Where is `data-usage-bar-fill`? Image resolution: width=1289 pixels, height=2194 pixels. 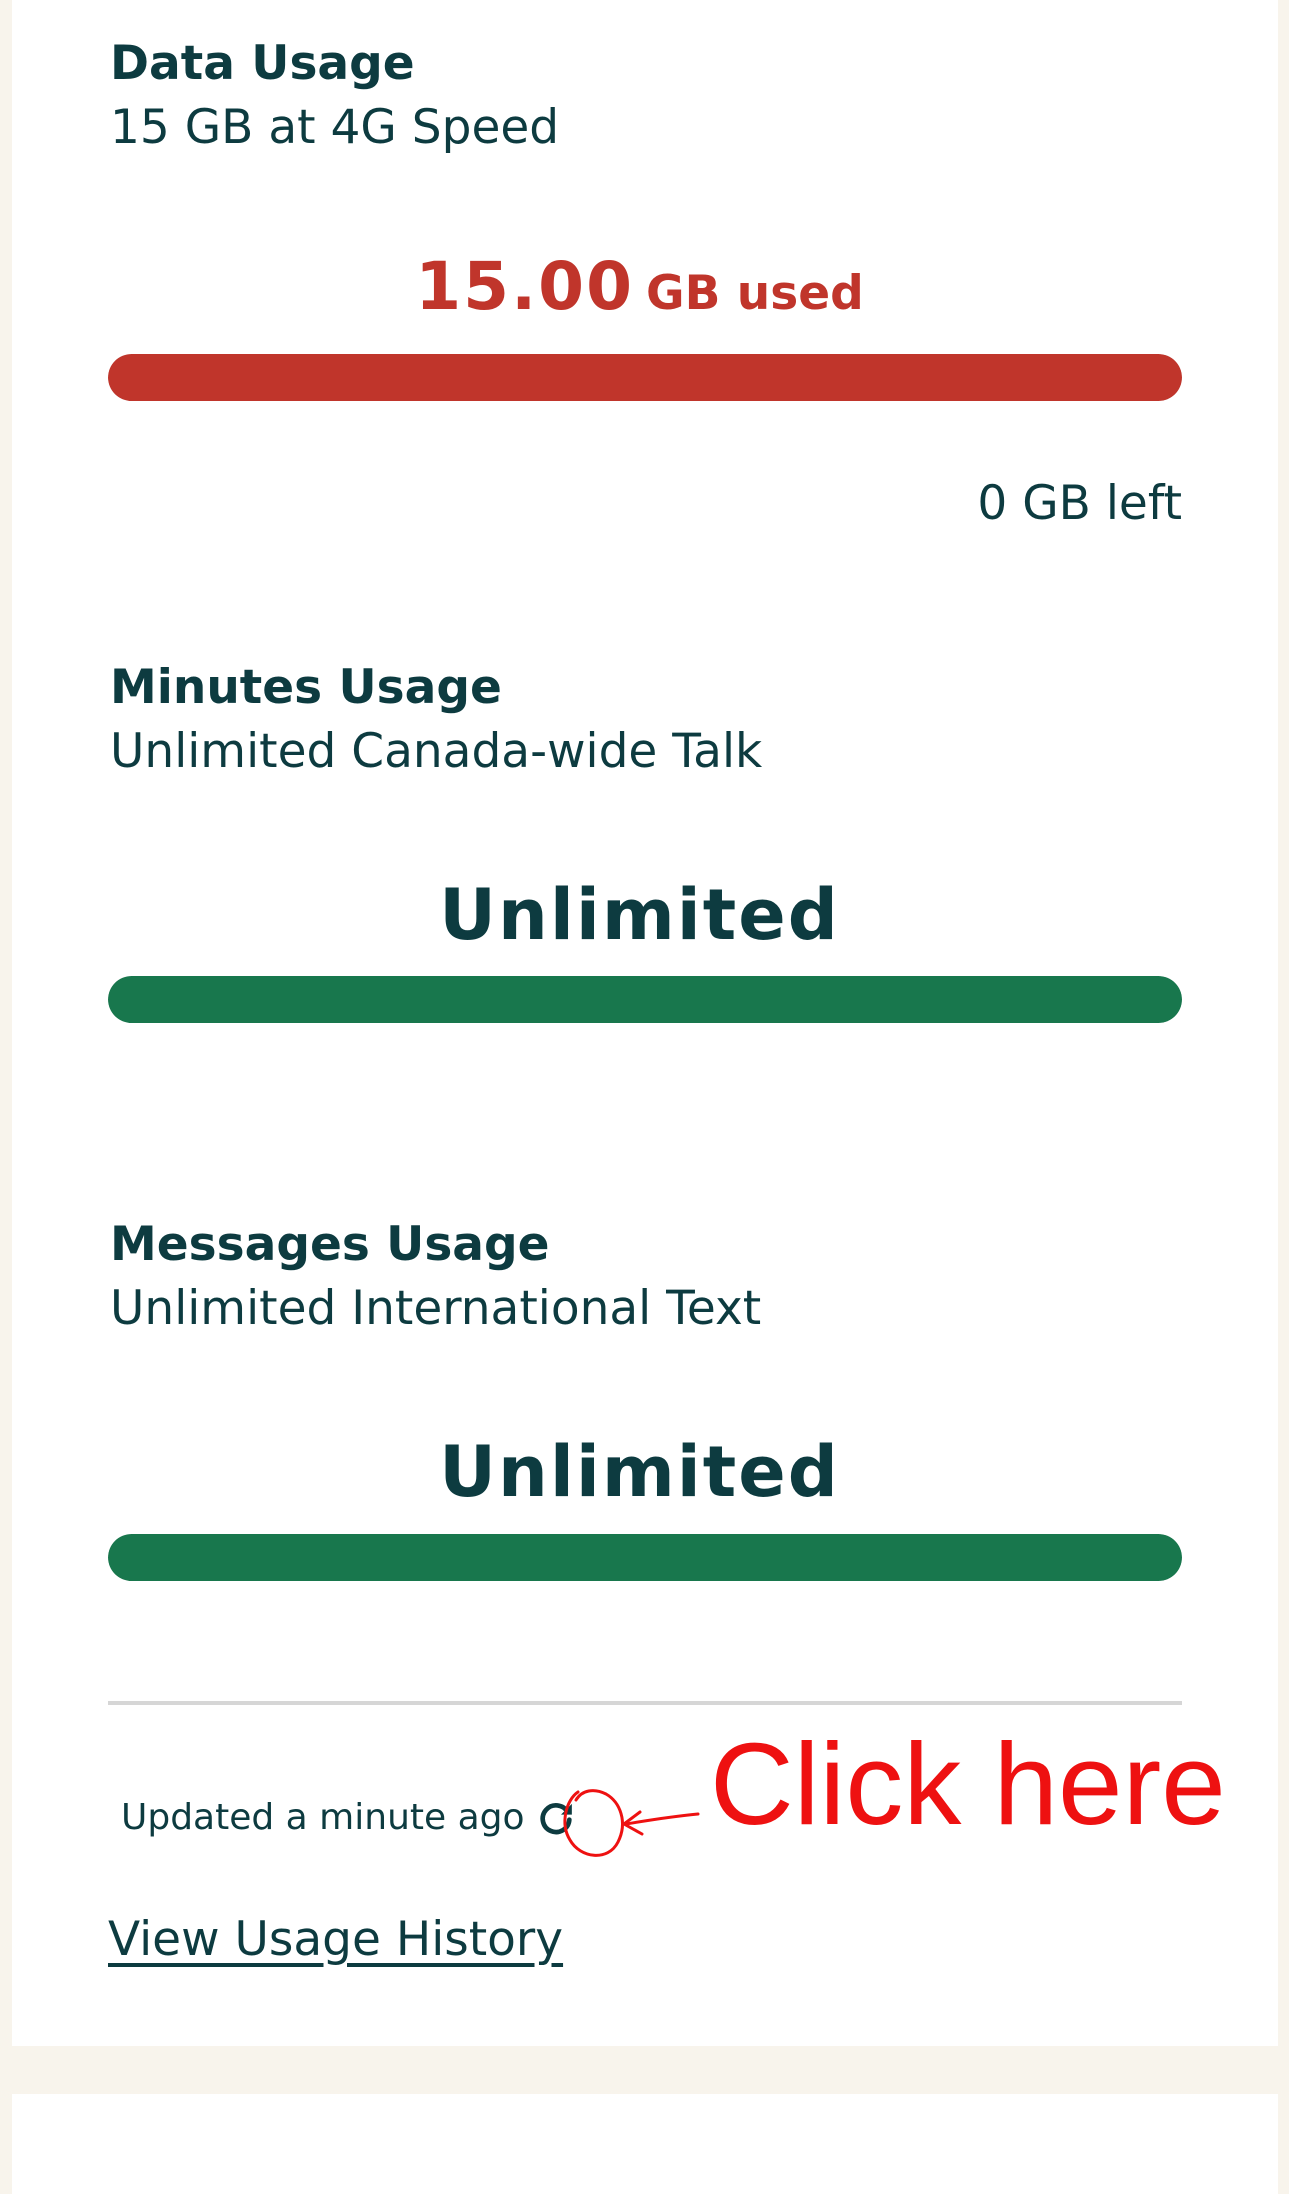
data-usage-bar-fill is located at coordinates (645, 377).